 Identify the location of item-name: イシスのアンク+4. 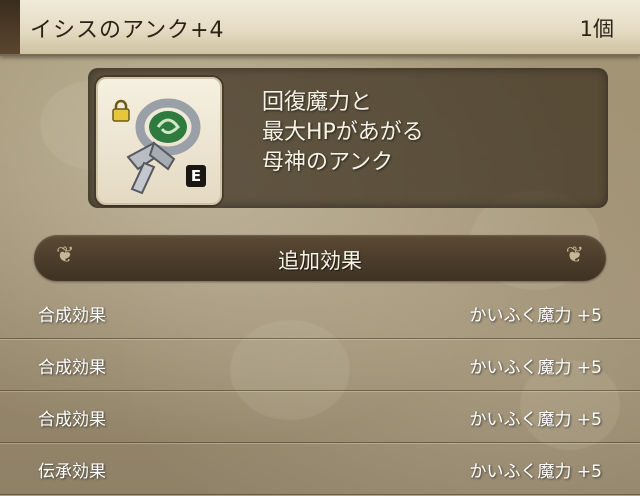
(127, 30).